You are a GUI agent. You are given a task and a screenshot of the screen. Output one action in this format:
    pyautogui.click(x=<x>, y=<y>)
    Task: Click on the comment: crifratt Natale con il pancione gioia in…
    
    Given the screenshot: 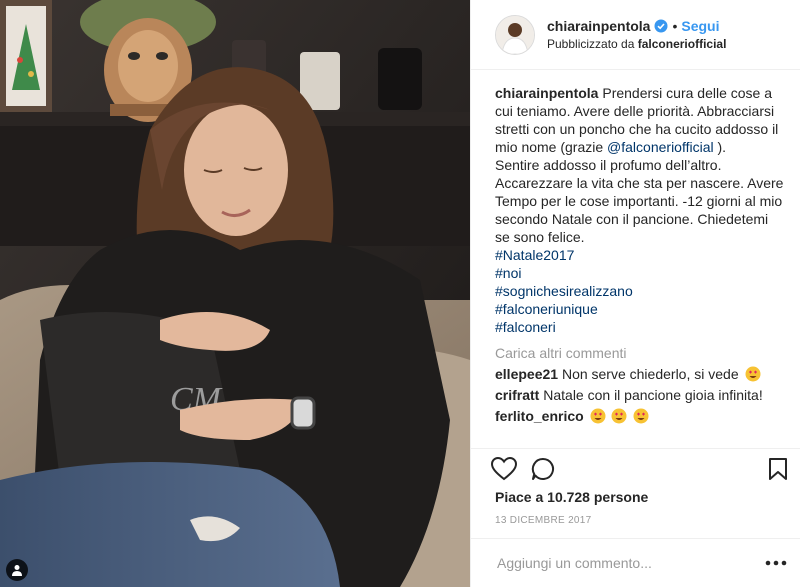 What is the action you would take?
    pyautogui.click(x=640, y=395)
    